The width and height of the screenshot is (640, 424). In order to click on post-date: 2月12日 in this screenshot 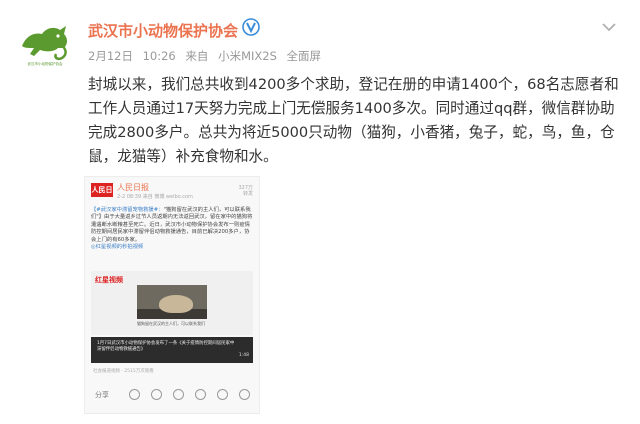, I will do `click(110, 56)`.